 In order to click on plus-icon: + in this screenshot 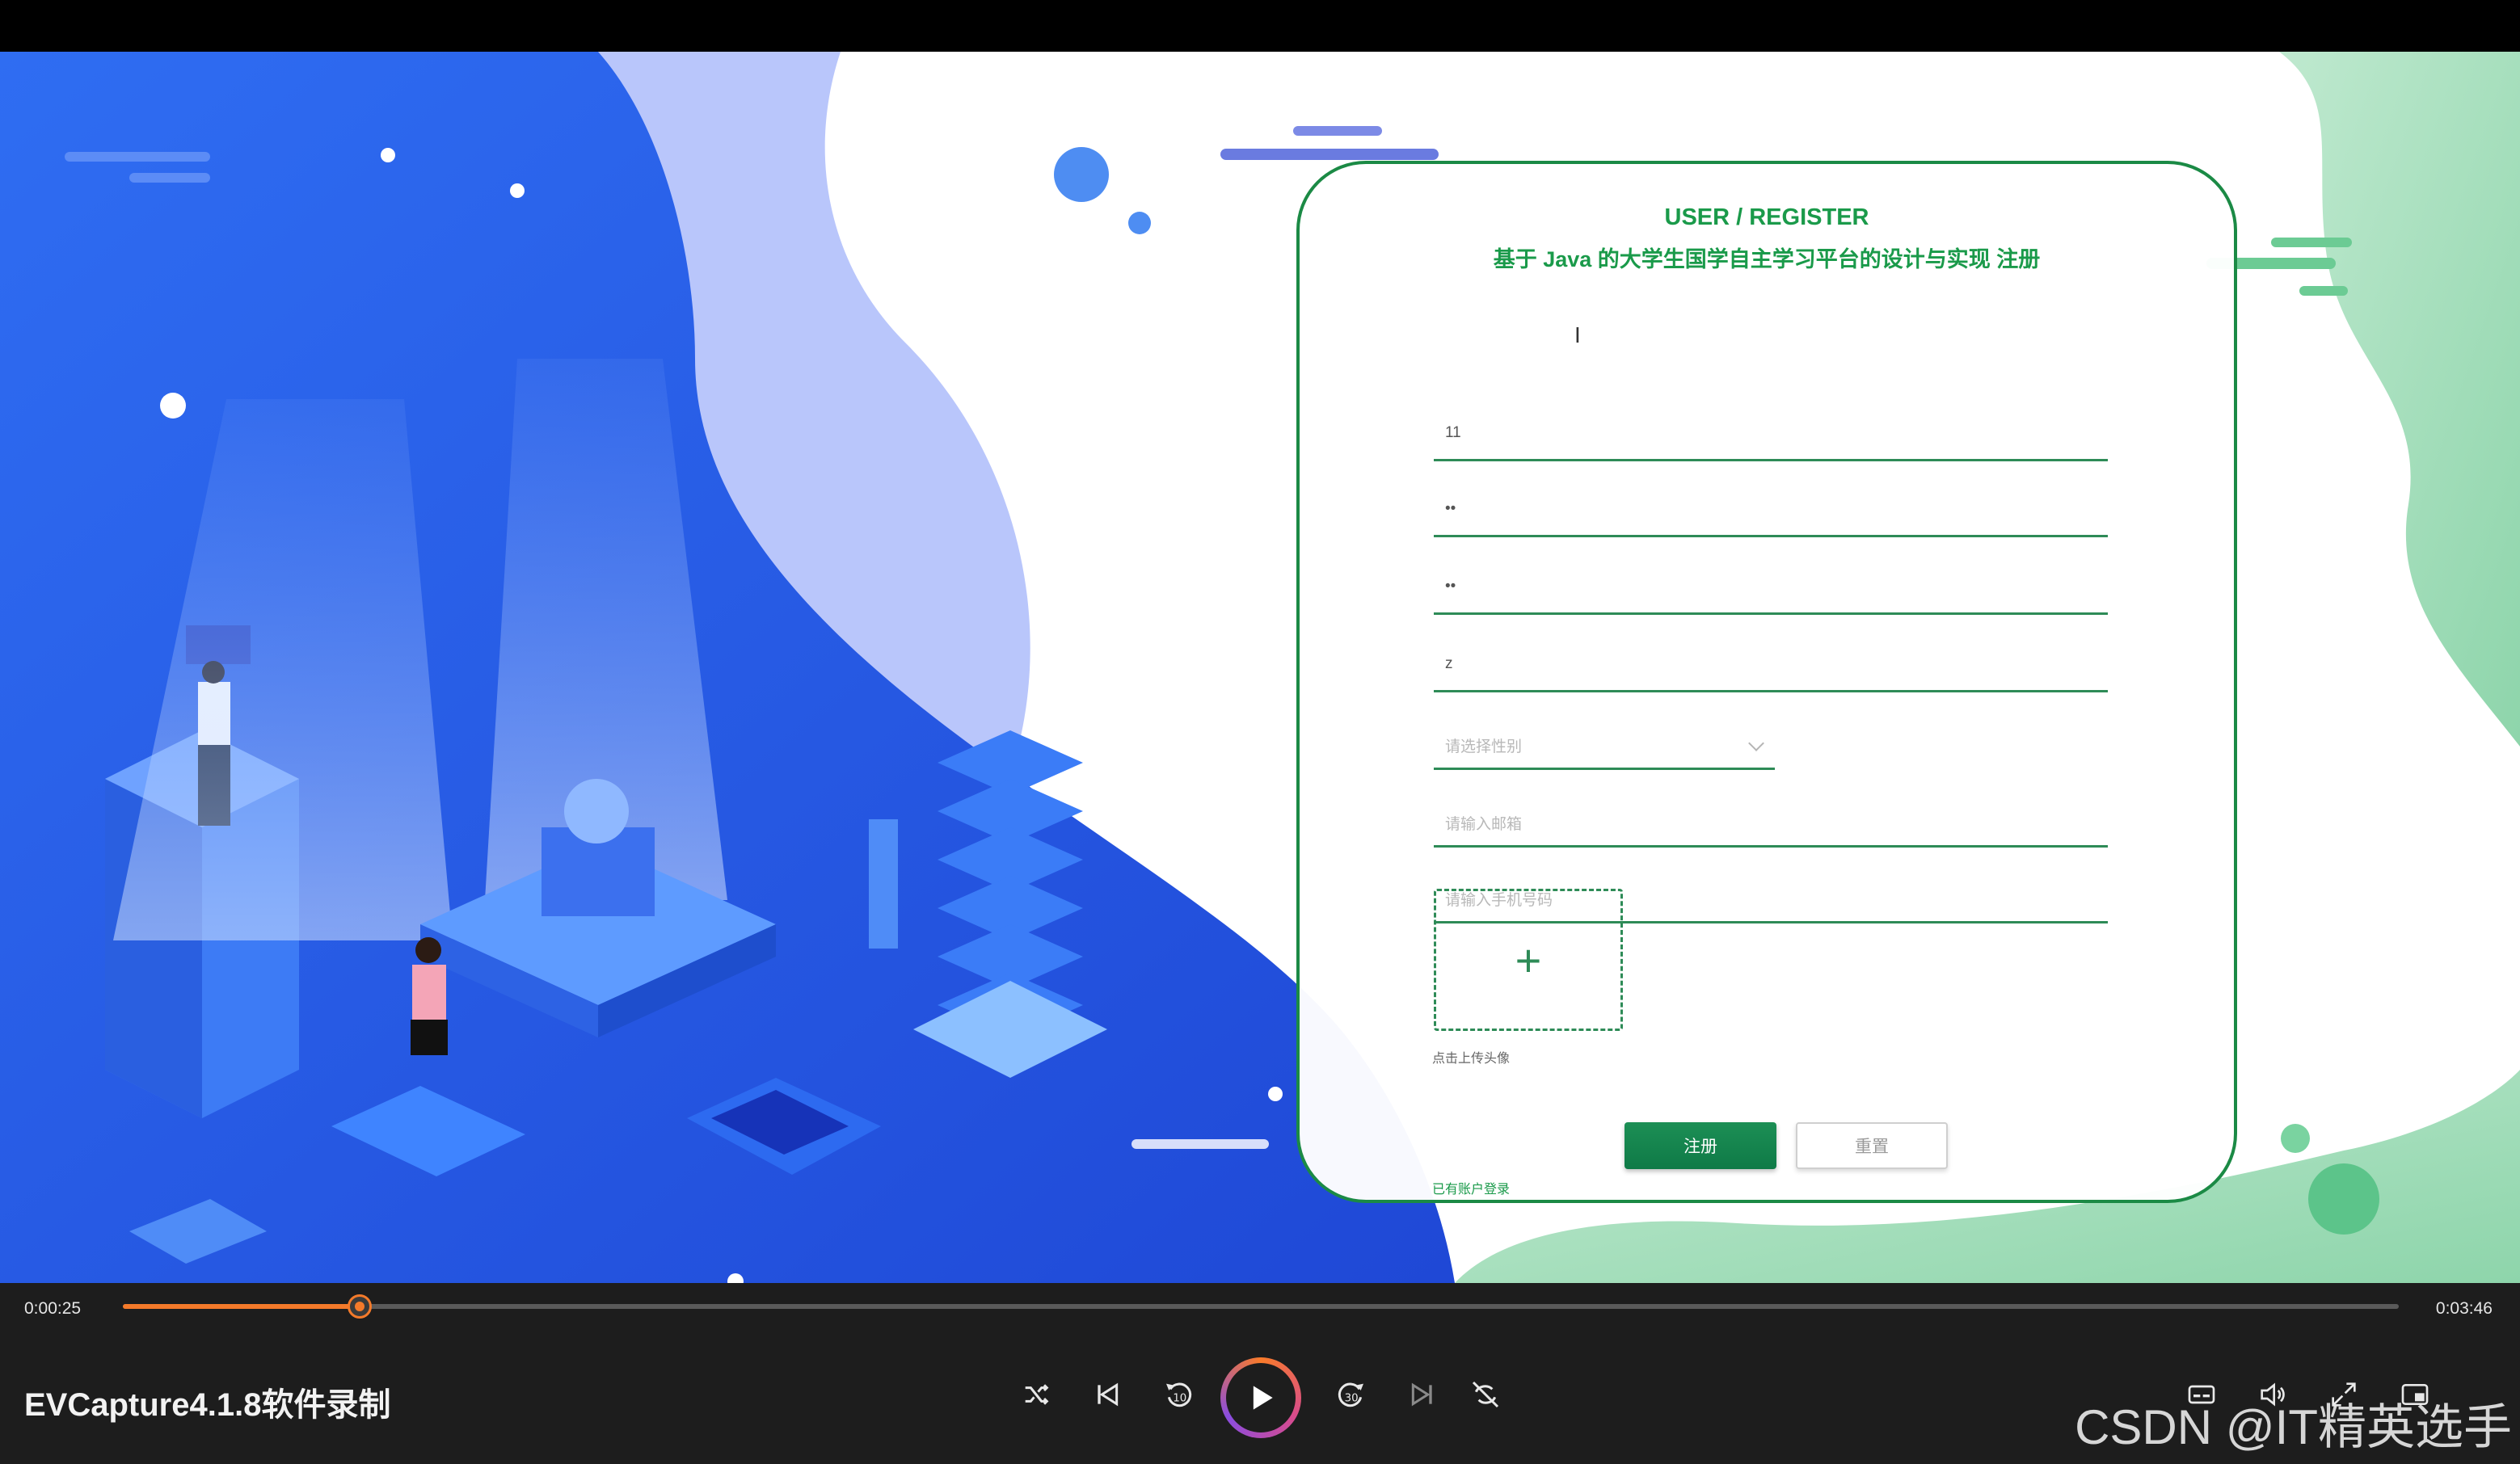, I will do `click(1528, 960)`.